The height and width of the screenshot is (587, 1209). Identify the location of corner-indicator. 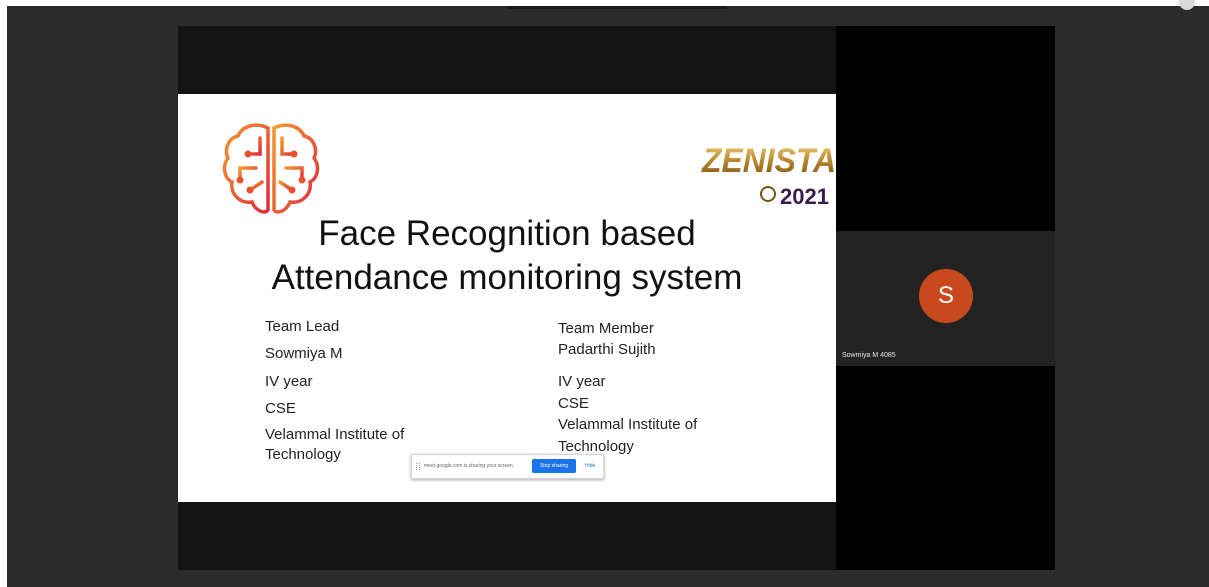
(1187, 5).